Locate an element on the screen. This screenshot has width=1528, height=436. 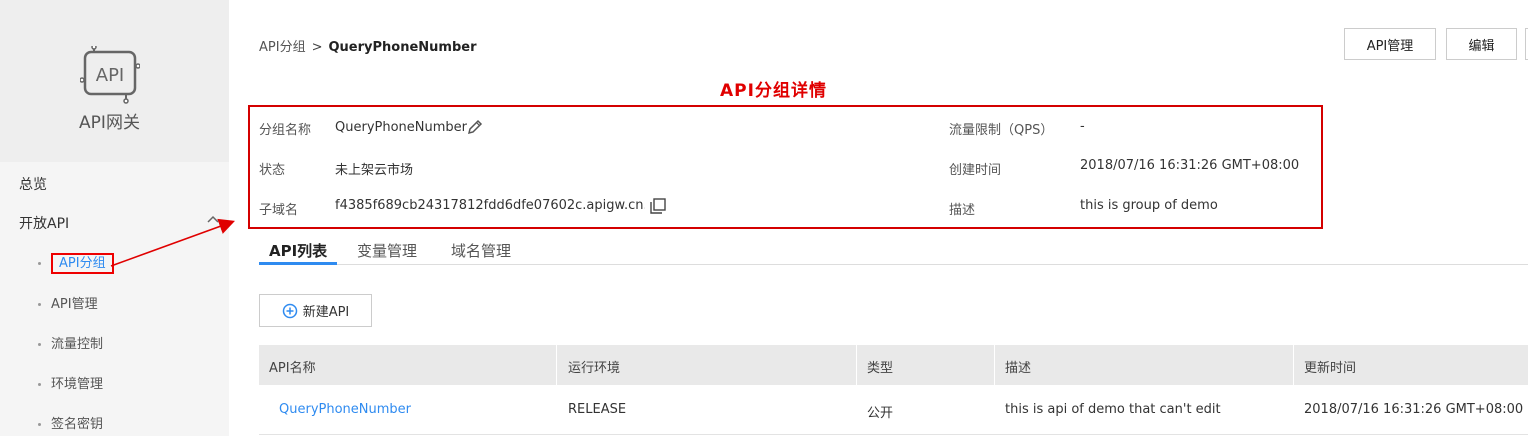
tab-domain-manage: 域名管理 is located at coordinates (481, 250).